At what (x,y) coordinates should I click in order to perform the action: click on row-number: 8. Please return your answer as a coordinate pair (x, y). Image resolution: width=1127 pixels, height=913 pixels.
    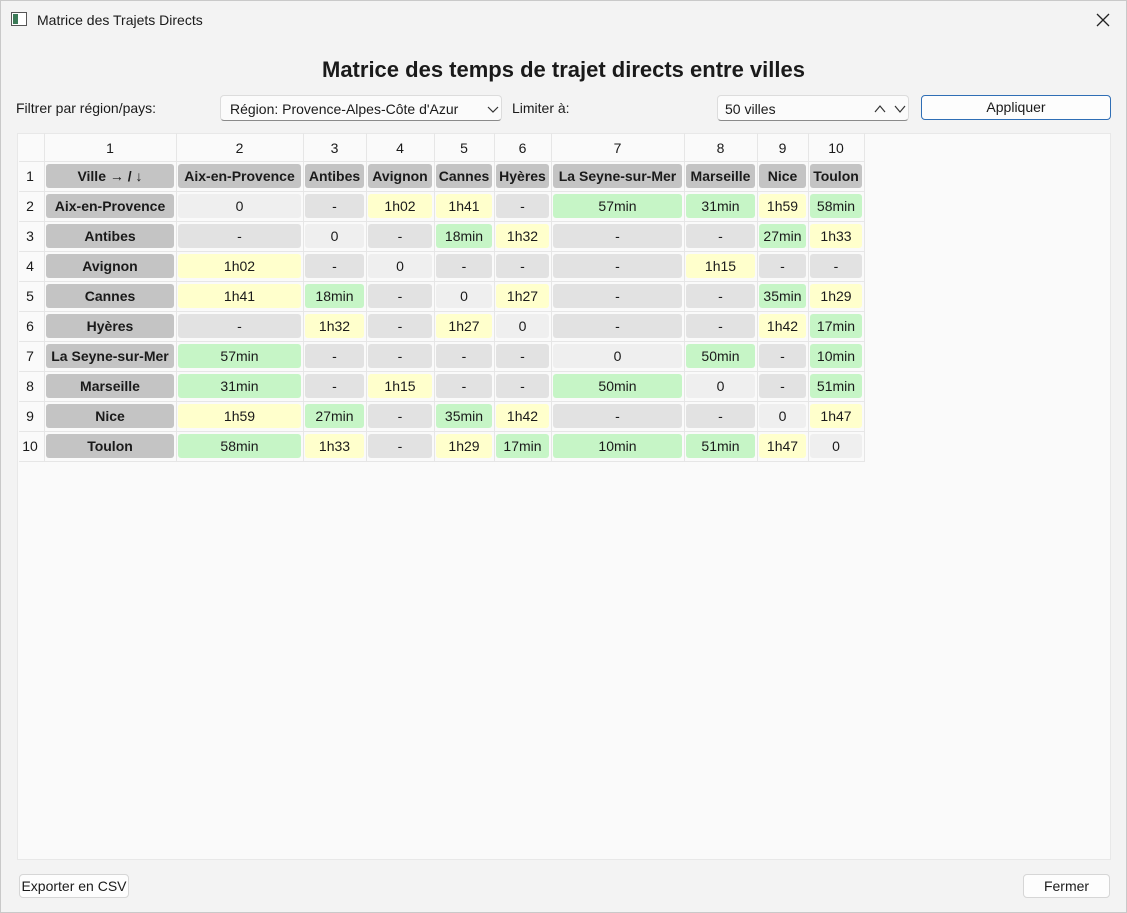
    Looking at the image, I should click on (30, 386).